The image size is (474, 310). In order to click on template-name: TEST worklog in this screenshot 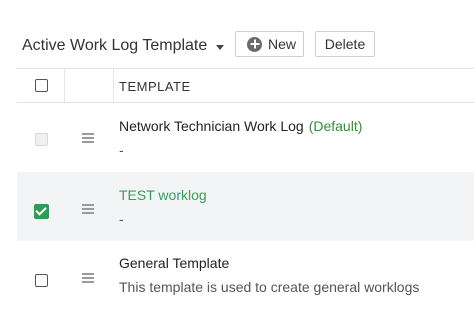, I will do `click(163, 195)`.